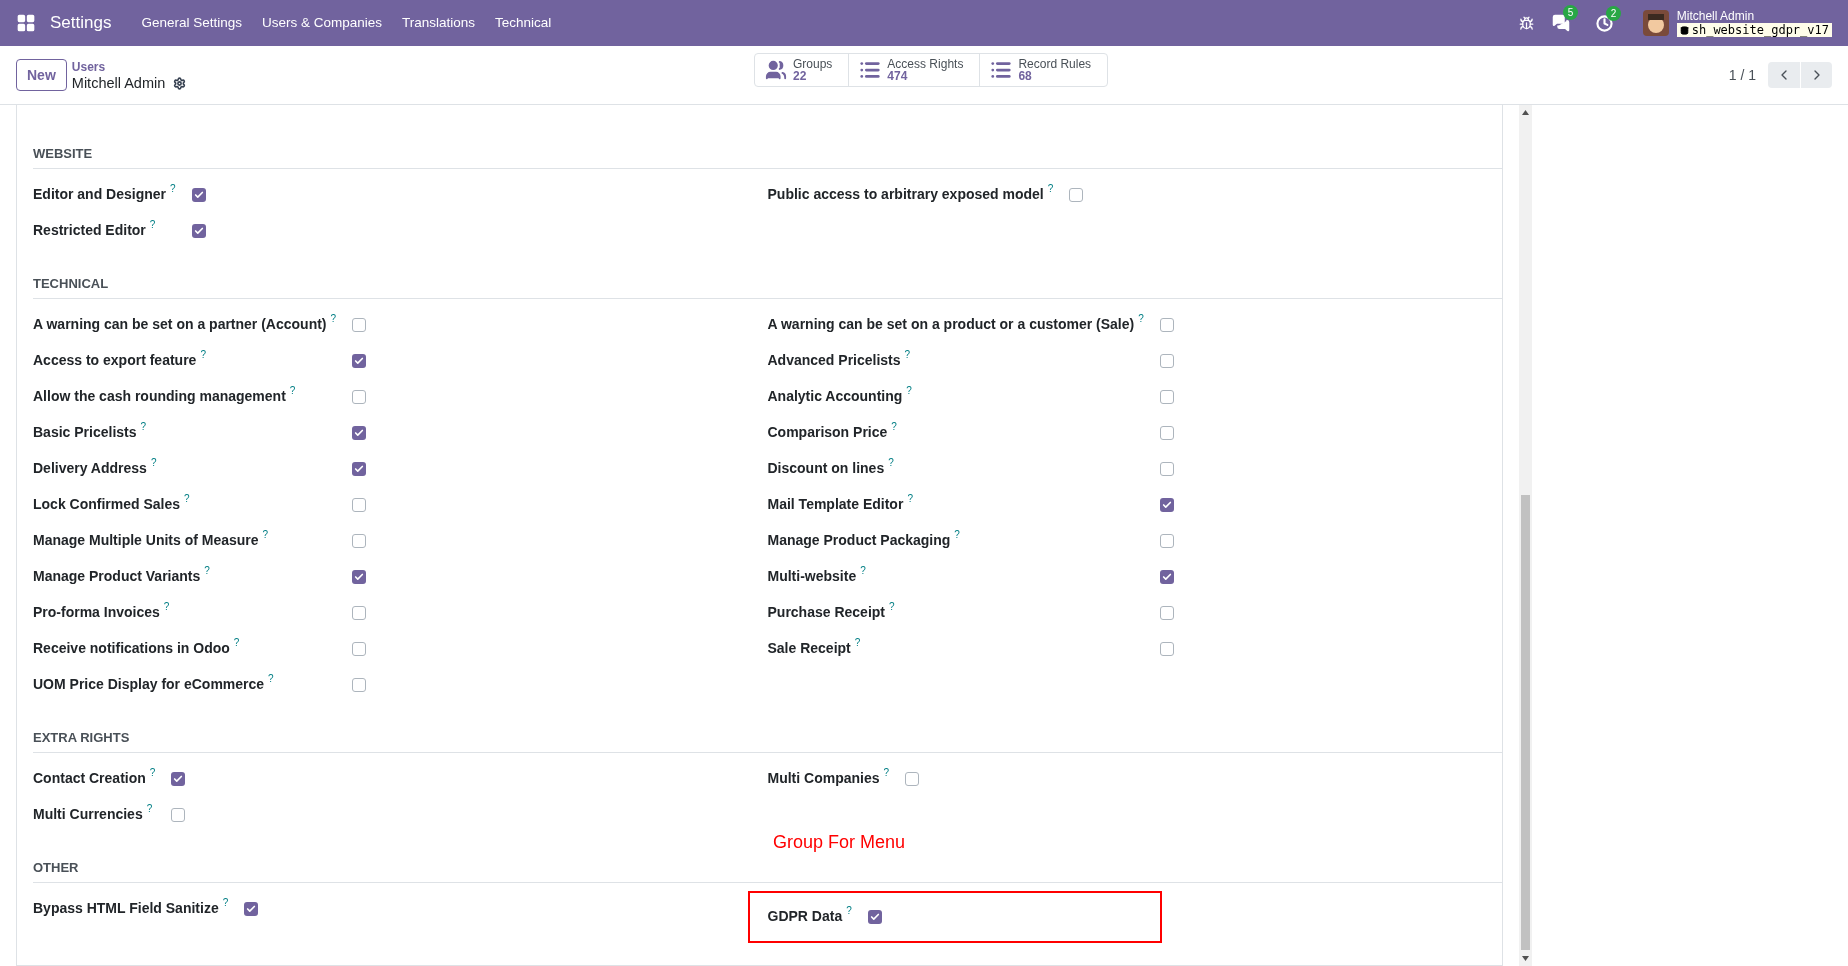 The image size is (1848, 966). I want to click on field-label: Sale Receipt, so click(809, 648).